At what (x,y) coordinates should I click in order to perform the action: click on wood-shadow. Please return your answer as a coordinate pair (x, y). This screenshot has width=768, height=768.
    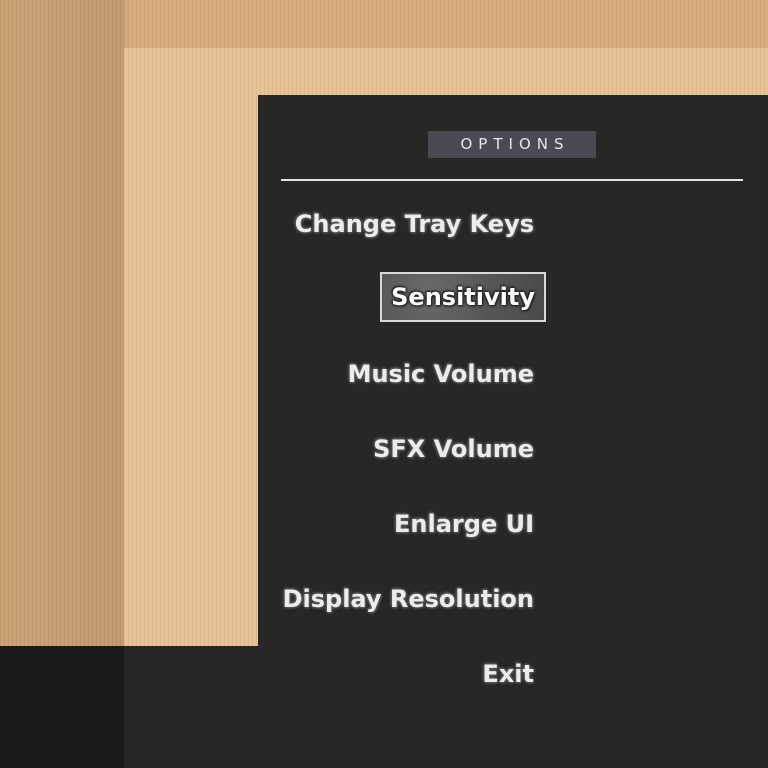
    Looking at the image, I should click on (62, 323).